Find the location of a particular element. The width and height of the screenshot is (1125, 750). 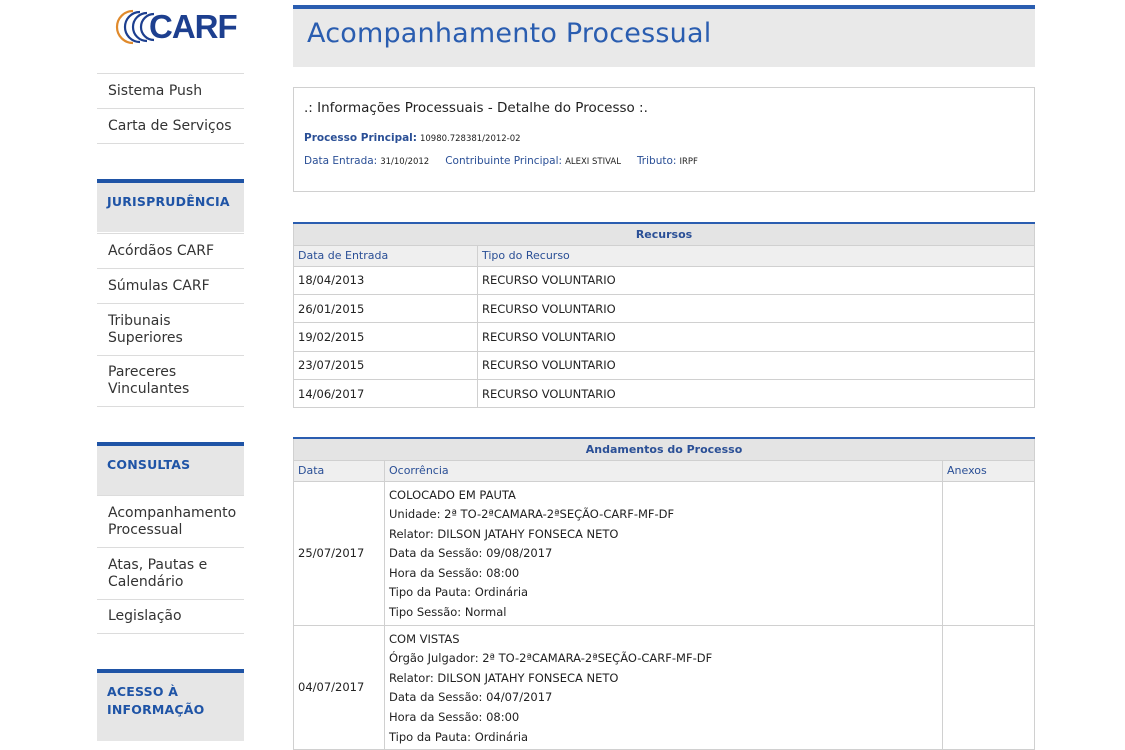

ocorrencia-line: Data da Sessão: 04/07/2017 is located at coordinates (471, 697).